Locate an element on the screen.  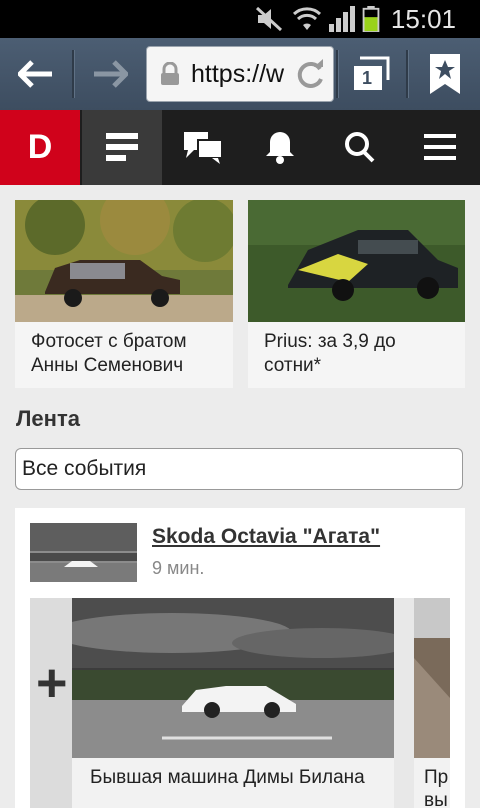
nav-notifications is located at coordinates (280, 147).